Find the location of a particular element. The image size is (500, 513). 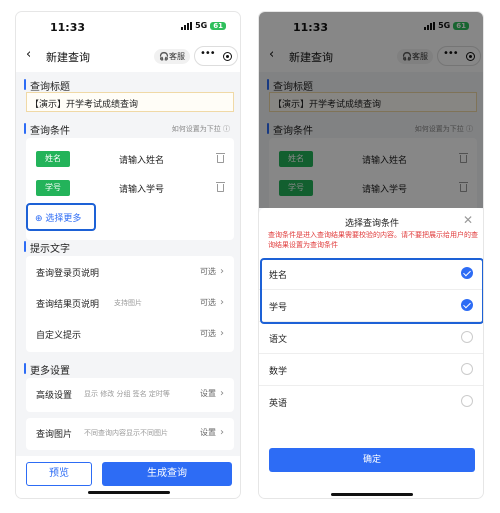

tip-label: 查询结果页说明 is located at coordinates (68, 305).